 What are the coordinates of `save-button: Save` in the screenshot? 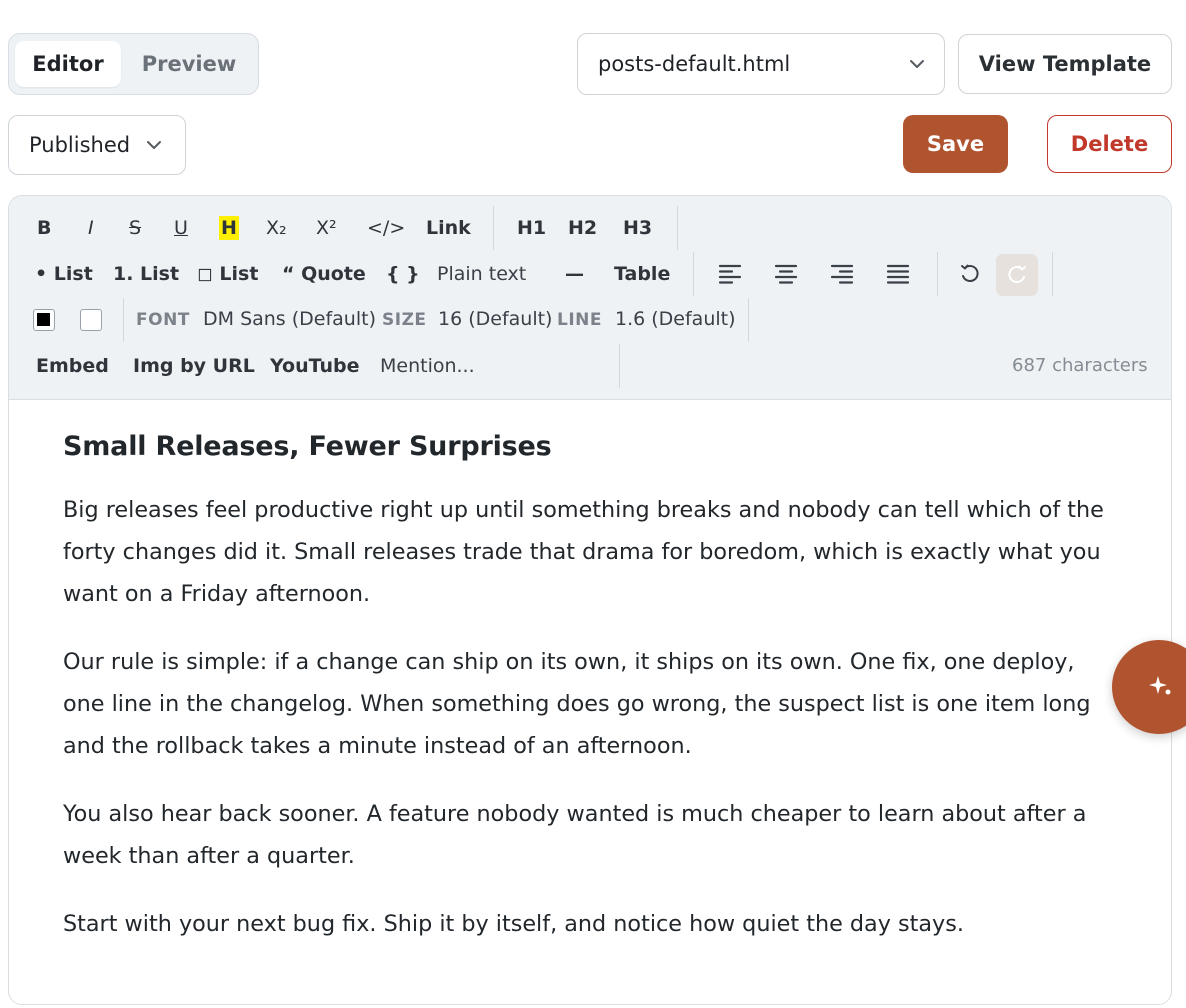 It's located at (955, 144).